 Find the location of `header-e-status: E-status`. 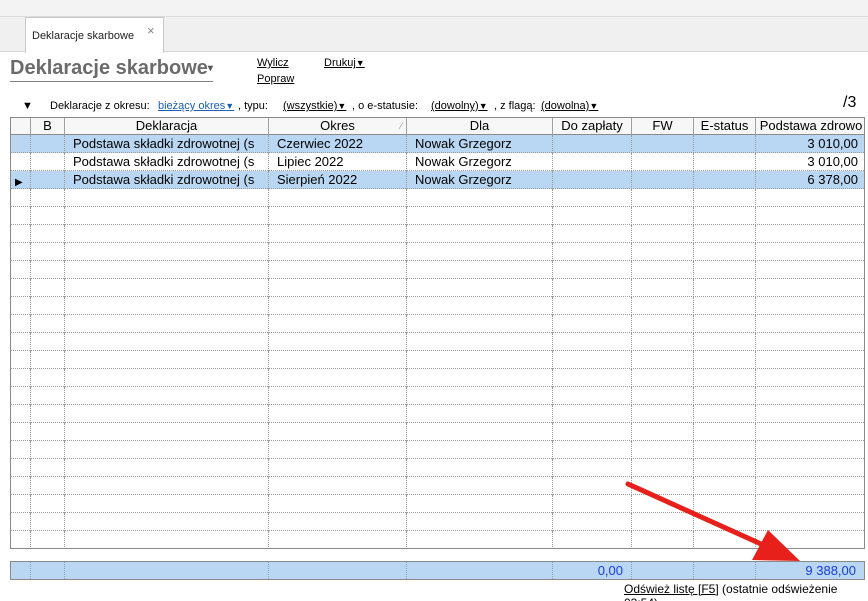

header-e-status: E-status is located at coordinates (725, 126).